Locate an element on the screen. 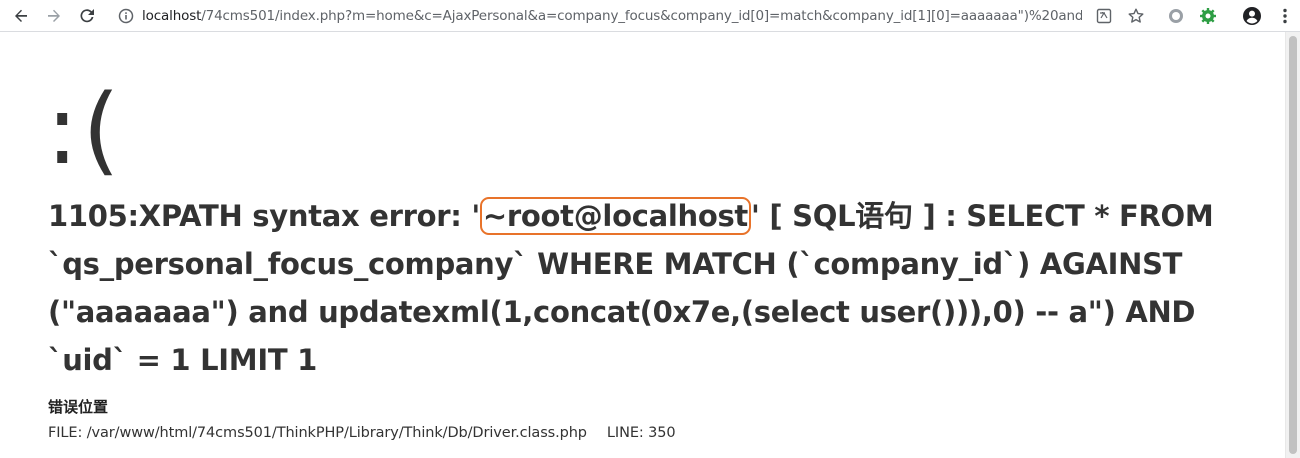 The width and height of the screenshot is (1300, 458). back-arrow-icon is located at coordinates (21, 16).